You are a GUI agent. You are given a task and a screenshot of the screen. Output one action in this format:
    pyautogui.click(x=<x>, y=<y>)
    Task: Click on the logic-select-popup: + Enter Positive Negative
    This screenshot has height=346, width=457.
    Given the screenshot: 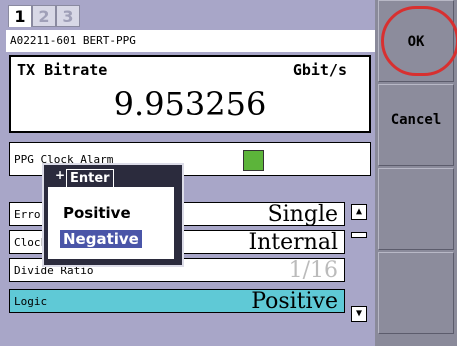 What is the action you would take?
    pyautogui.click(x=113, y=215)
    